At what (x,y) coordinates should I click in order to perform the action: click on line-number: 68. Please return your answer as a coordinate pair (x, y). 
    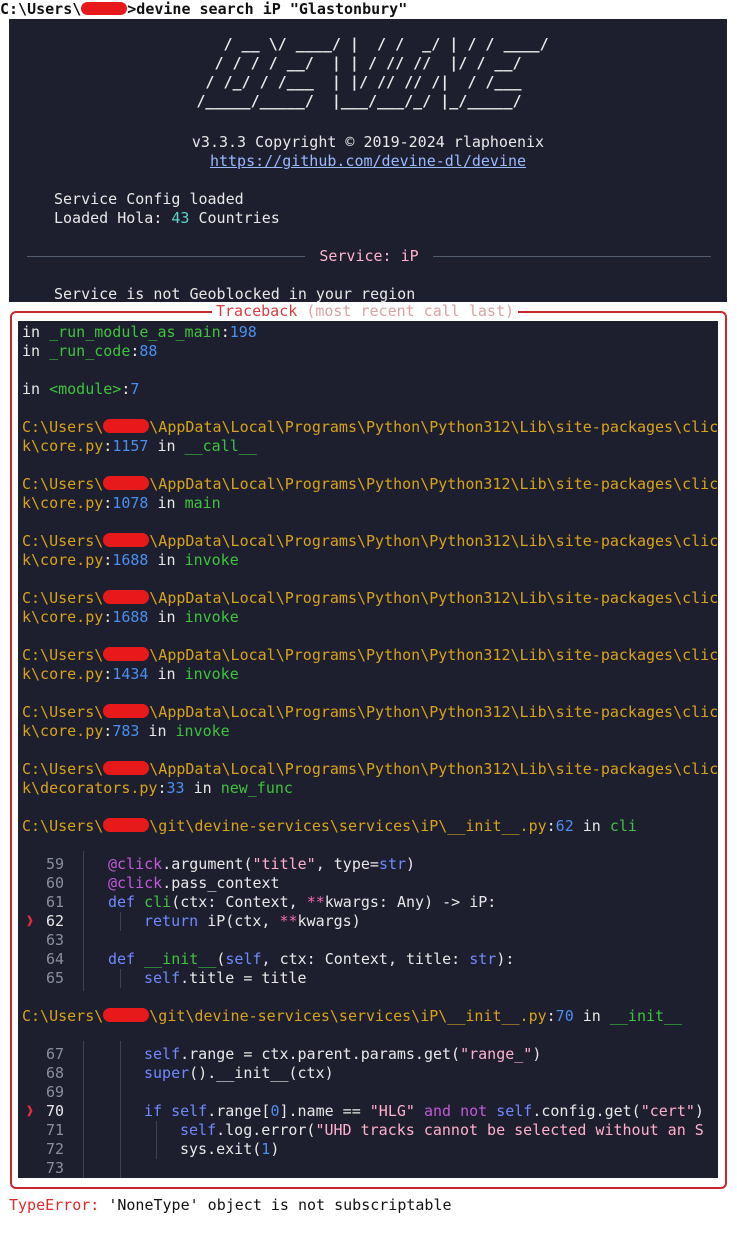
    Looking at the image, I should click on (54, 1073).